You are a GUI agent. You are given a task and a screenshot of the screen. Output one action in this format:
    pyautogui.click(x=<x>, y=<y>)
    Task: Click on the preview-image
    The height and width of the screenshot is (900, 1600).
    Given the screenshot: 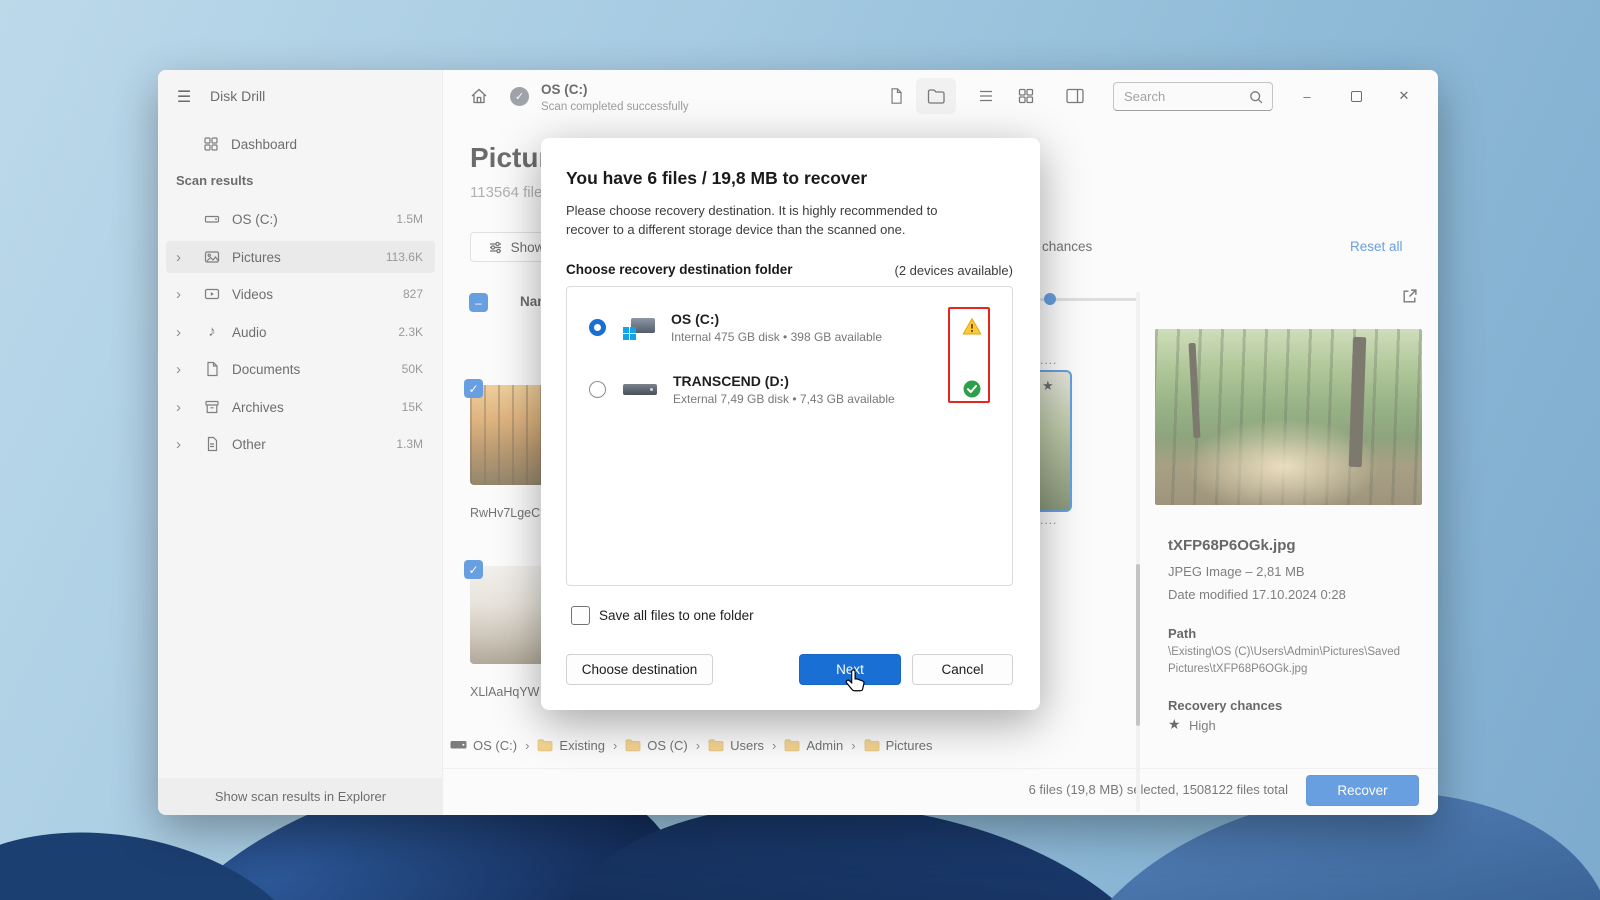 What is the action you would take?
    pyautogui.click(x=1288, y=417)
    